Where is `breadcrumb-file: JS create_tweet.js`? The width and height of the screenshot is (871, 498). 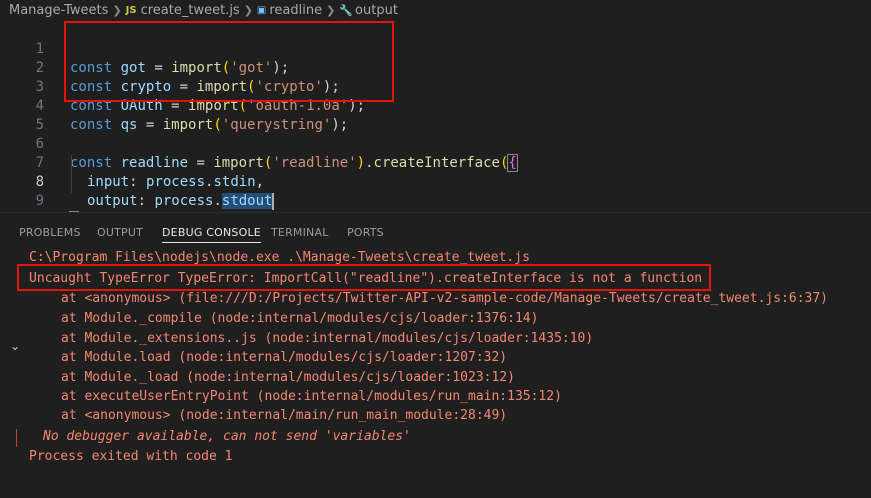
breadcrumb-file: JS create_tweet.js is located at coordinates (183, 10).